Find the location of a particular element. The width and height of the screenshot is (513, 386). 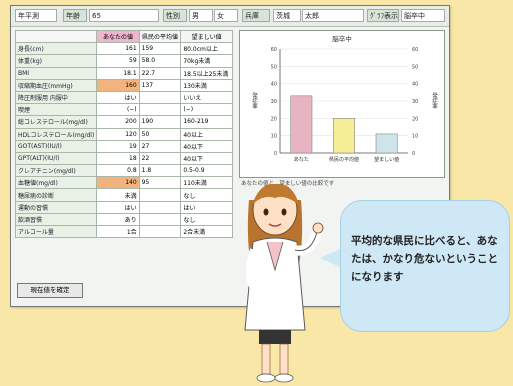

row-label: 総コレステロール(mg/dl) is located at coordinates (56, 122).